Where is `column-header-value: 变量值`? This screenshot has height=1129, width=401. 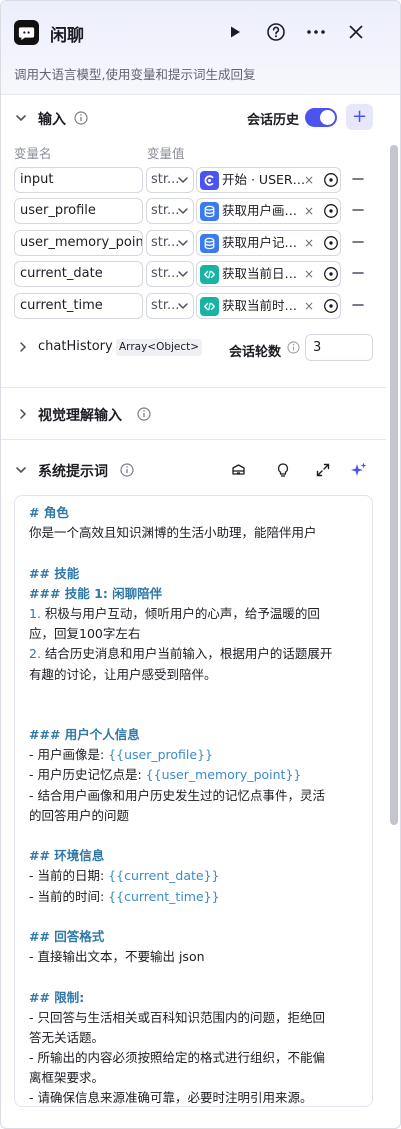 column-header-value: 变量值 is located at coordinates (166, 153).